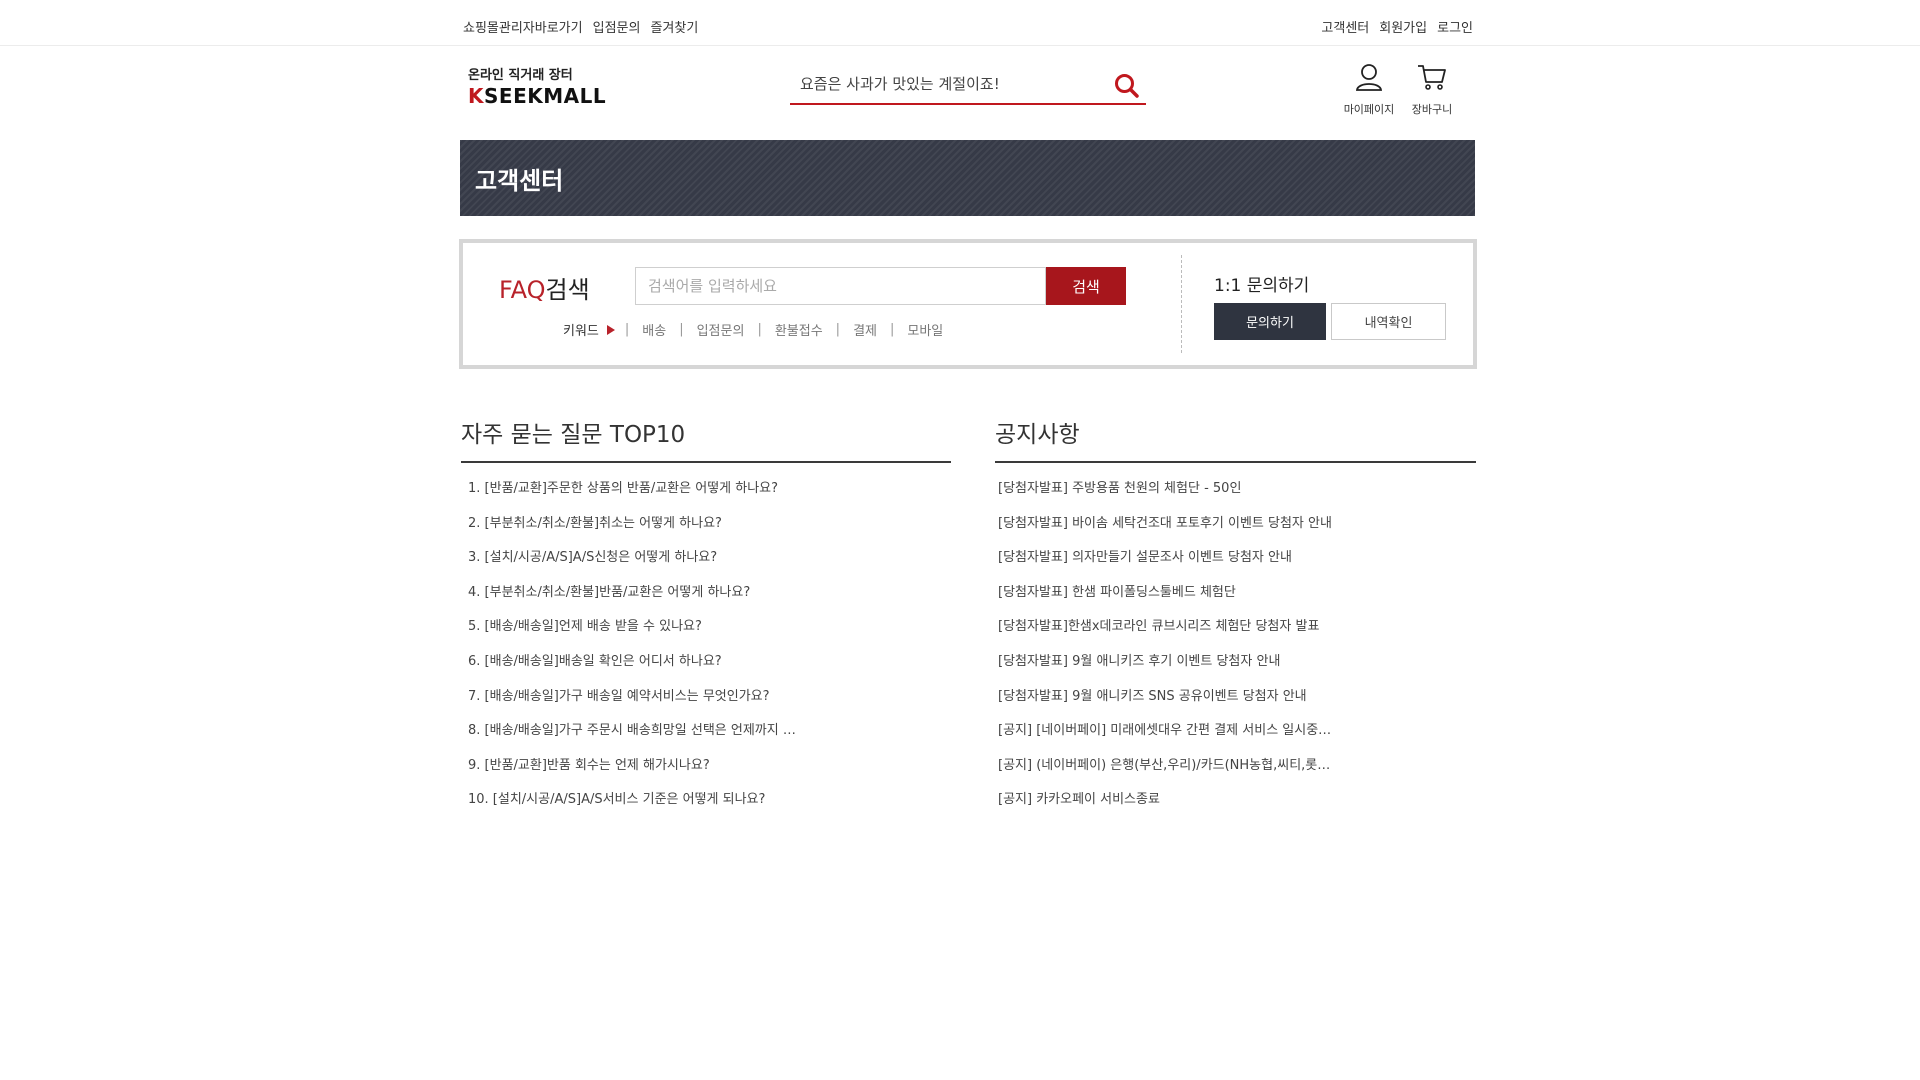 The height and width of the screenshot is (1080, 1920). What do you see at coordinates (610, 329) in the screenshot?
I see `triangle-right-icon` at bounding box center [610, 329].